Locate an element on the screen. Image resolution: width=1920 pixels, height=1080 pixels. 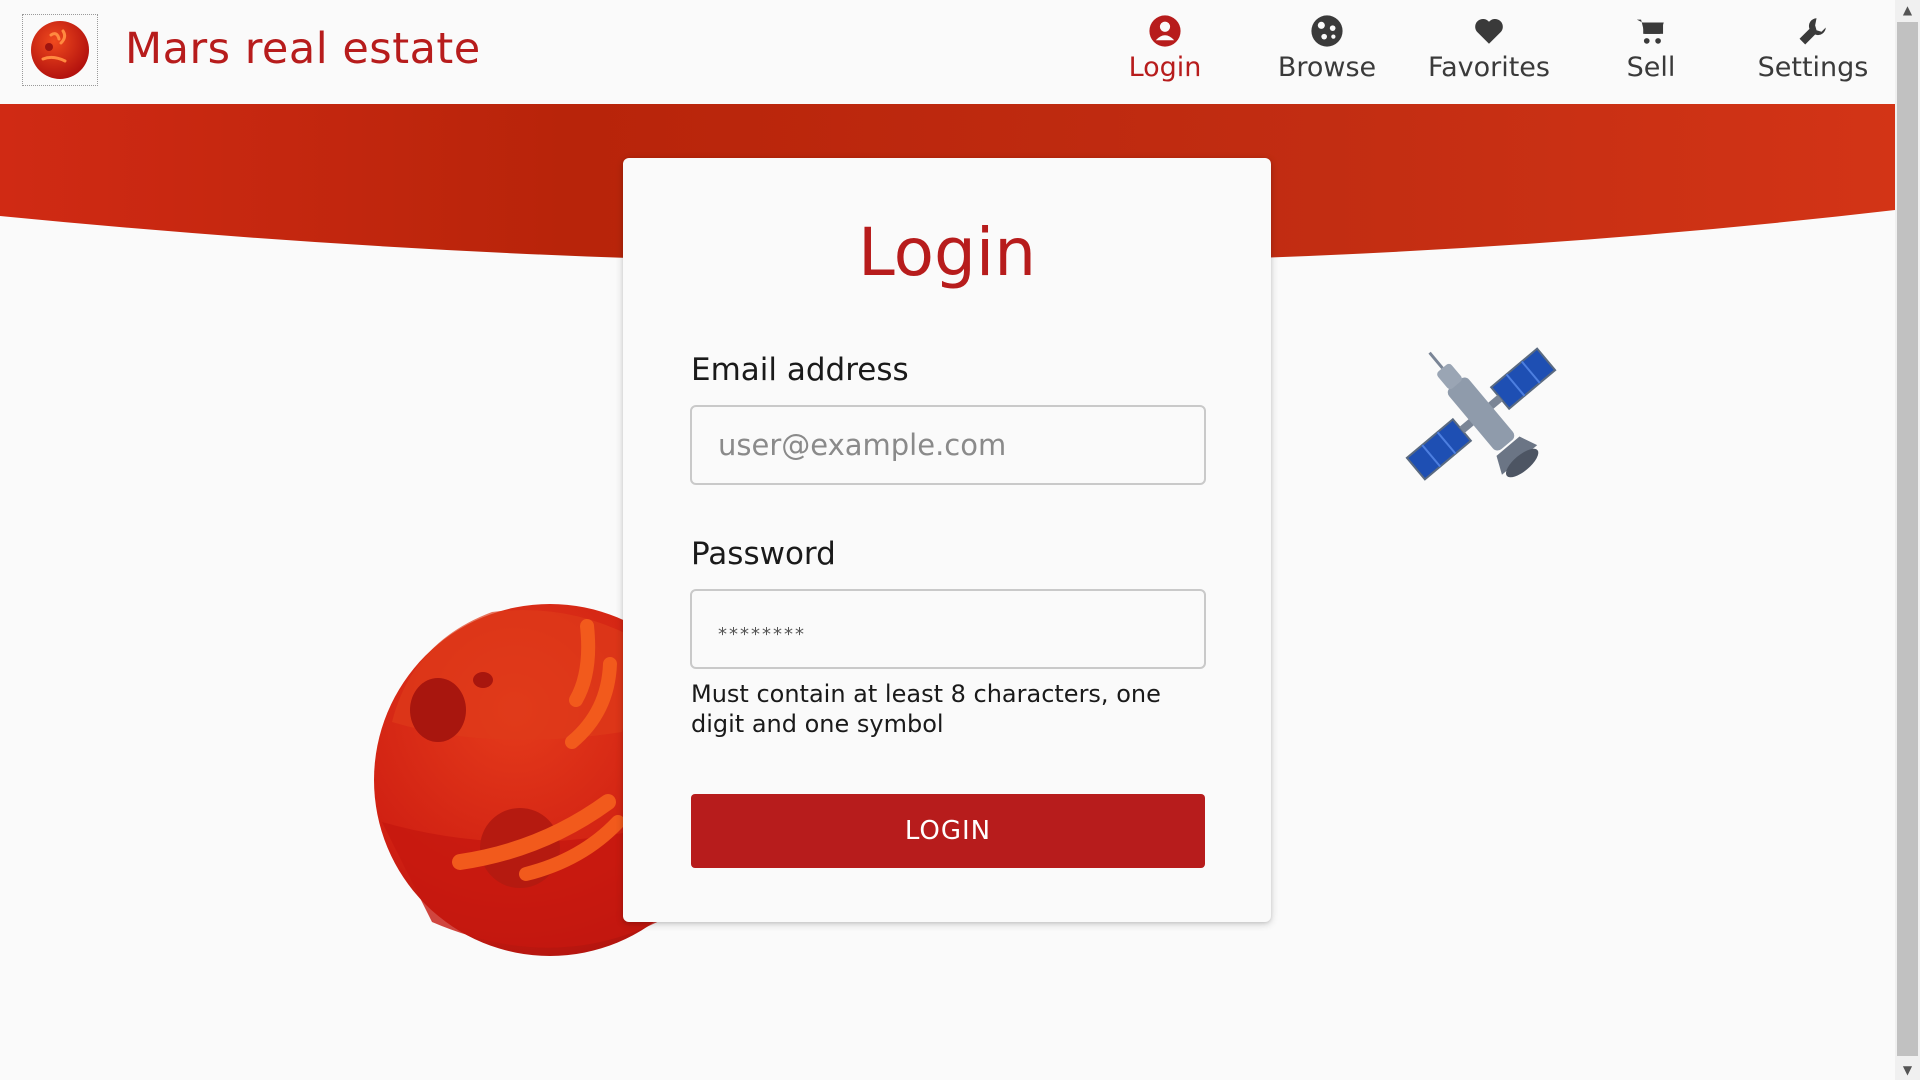
heart-icon is located at coordinates (1489, 31).